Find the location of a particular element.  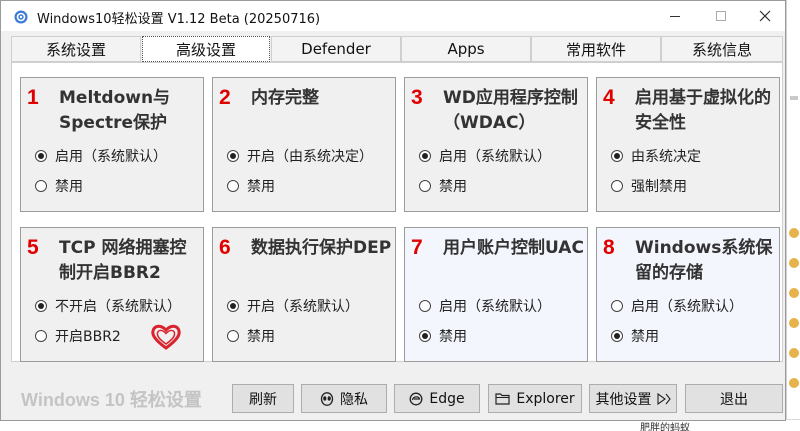

close-button is located at coordinates (765, 16).